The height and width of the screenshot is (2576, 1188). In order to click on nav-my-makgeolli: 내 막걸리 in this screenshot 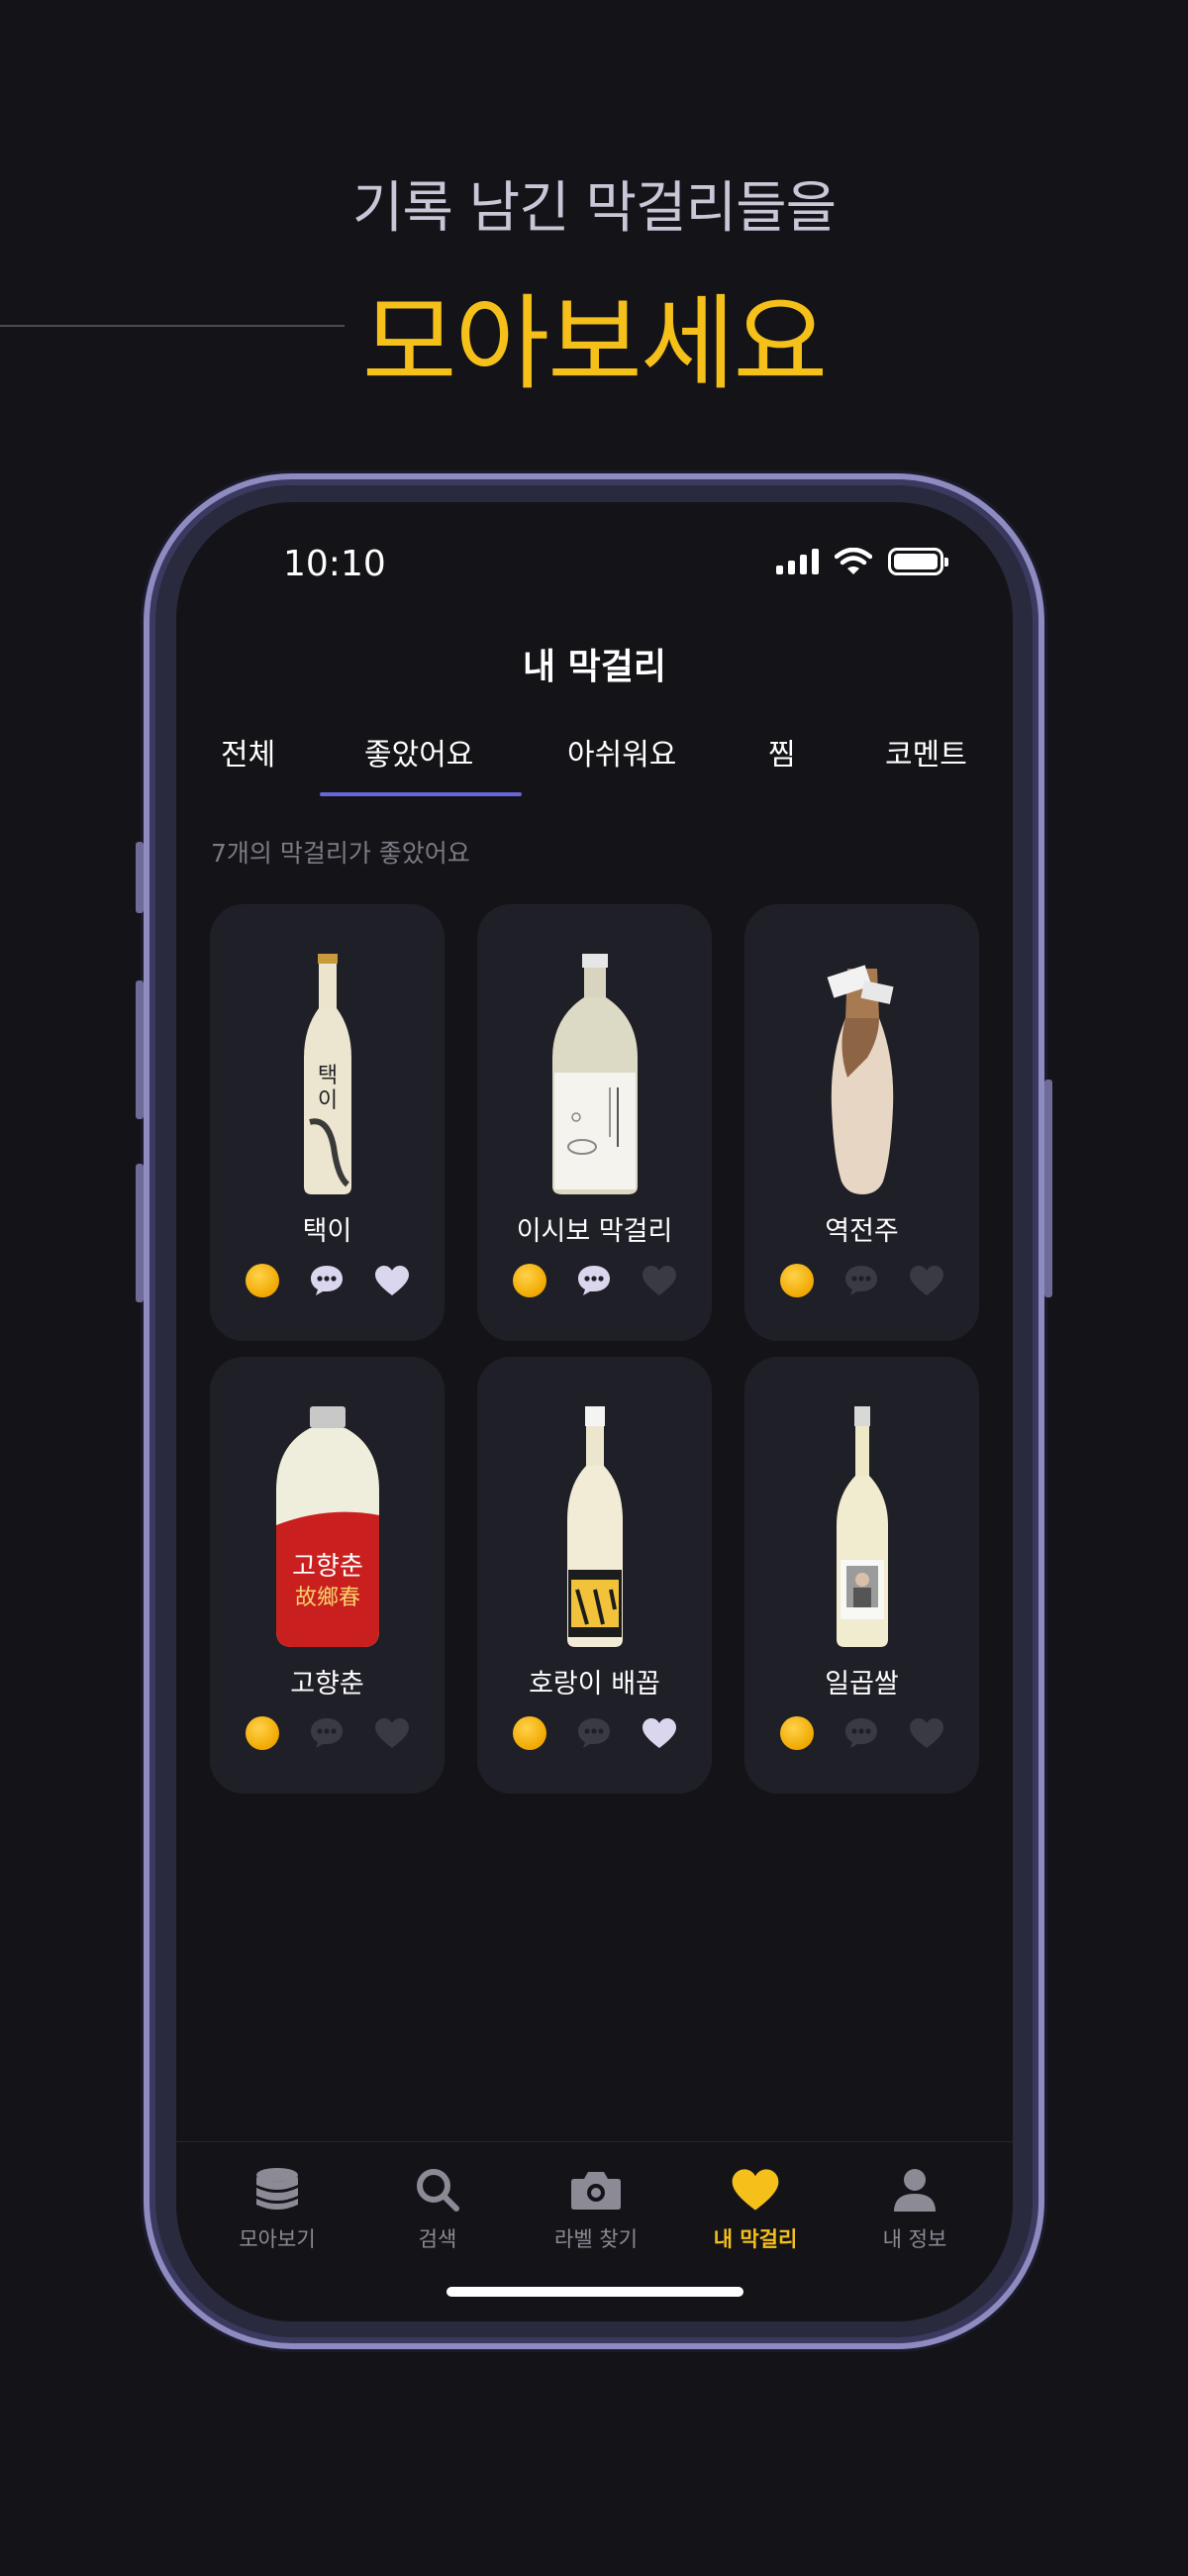, I will do `click(755, 2207)`.